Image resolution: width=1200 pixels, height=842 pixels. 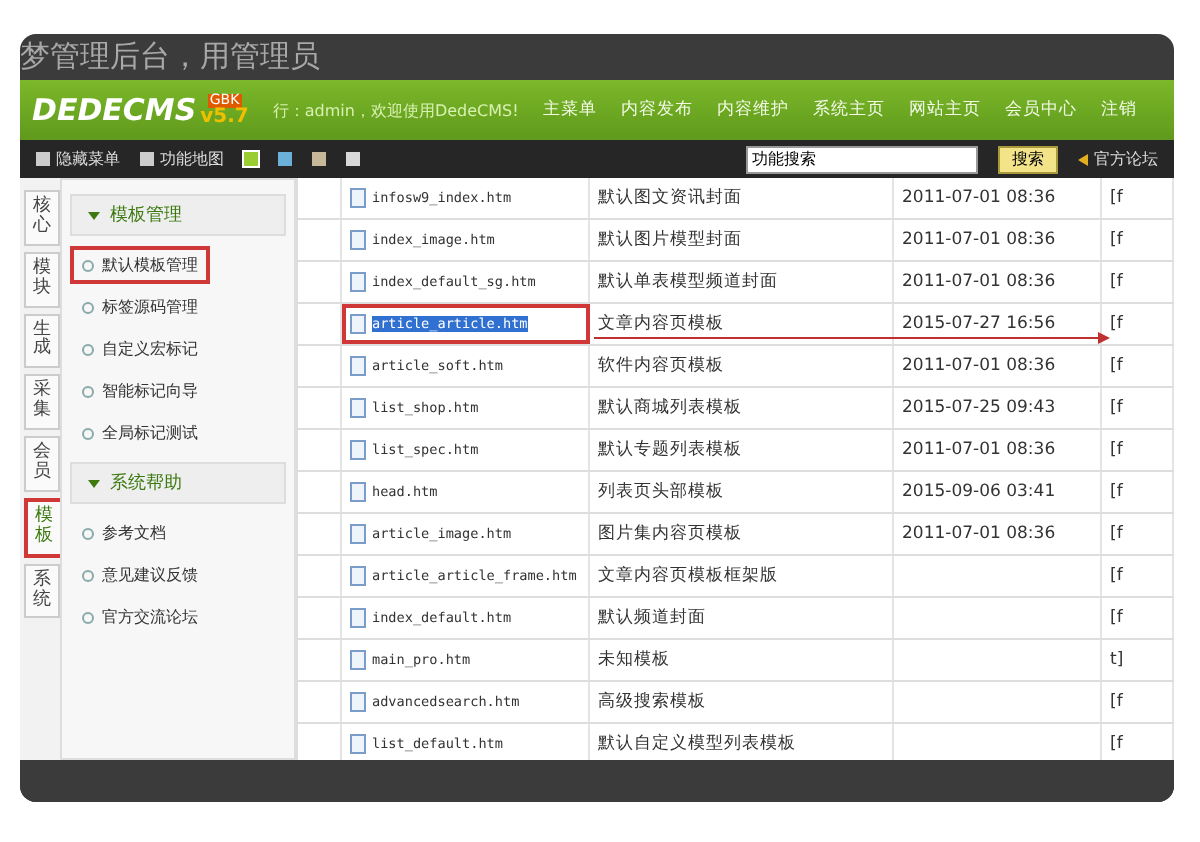 What do you see at coordinates (742, 660) in the screenshot?
I see `description-cell: 未知模板` at bounding box center [742, 660].